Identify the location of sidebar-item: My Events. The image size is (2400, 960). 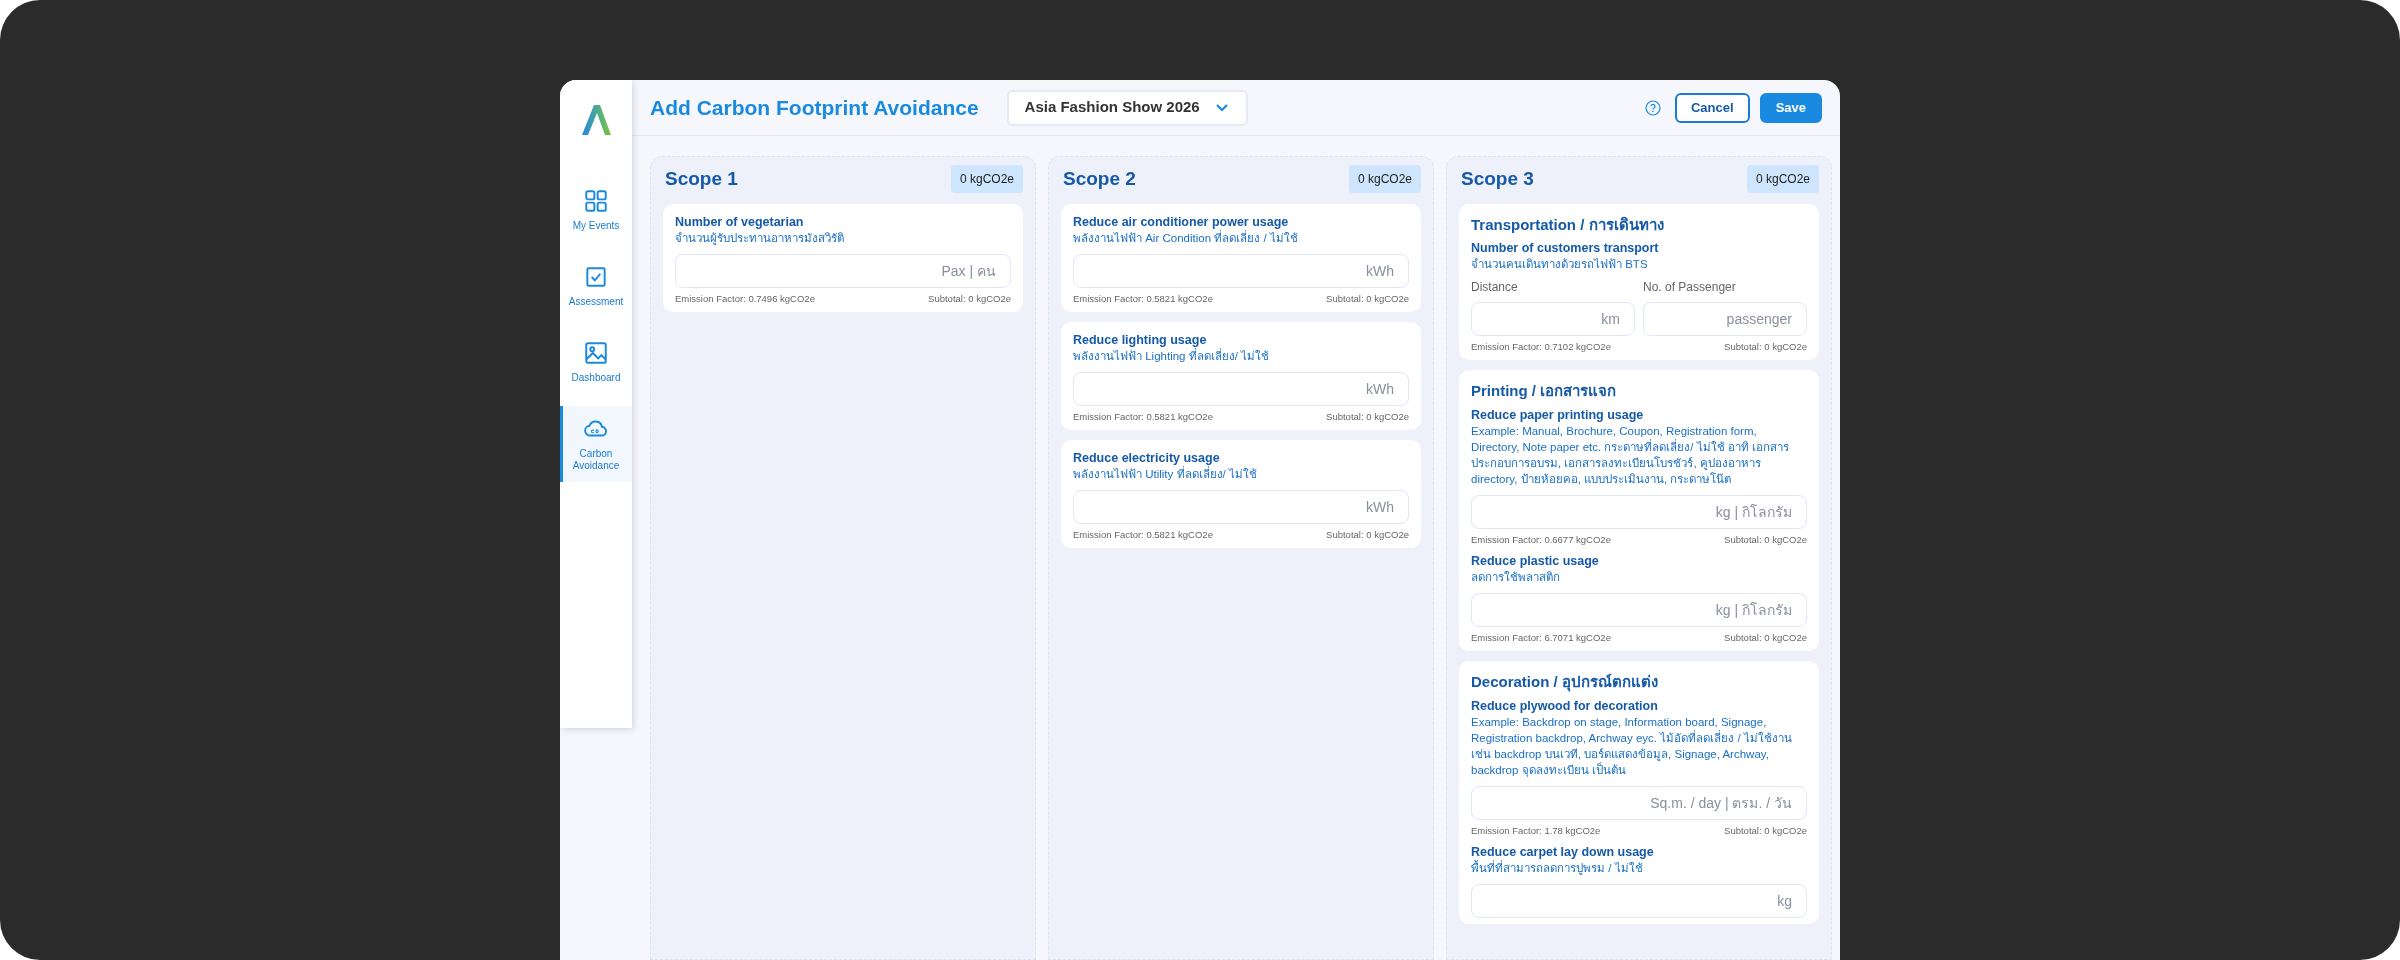
(596, 210).